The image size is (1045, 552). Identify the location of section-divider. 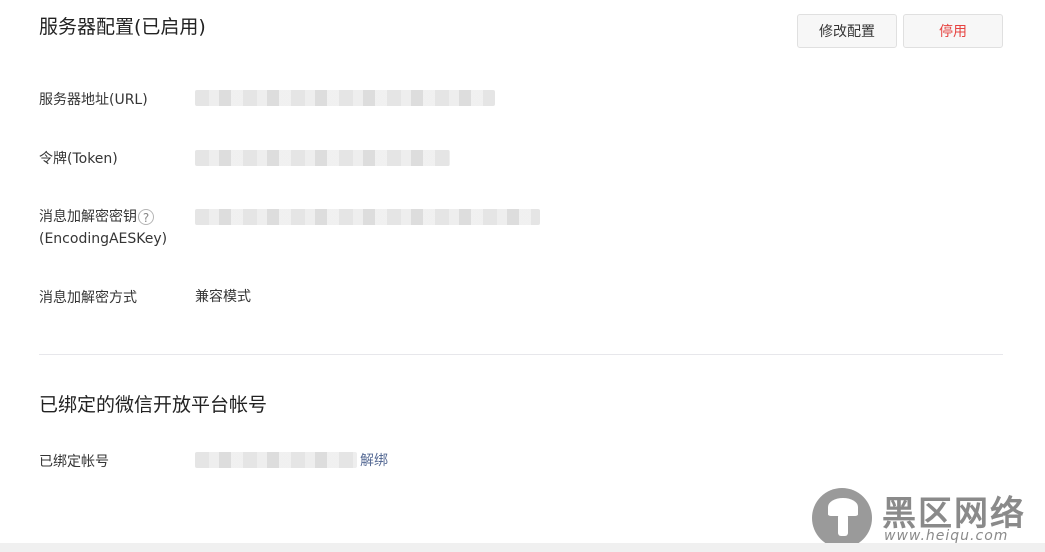
(521, 354).